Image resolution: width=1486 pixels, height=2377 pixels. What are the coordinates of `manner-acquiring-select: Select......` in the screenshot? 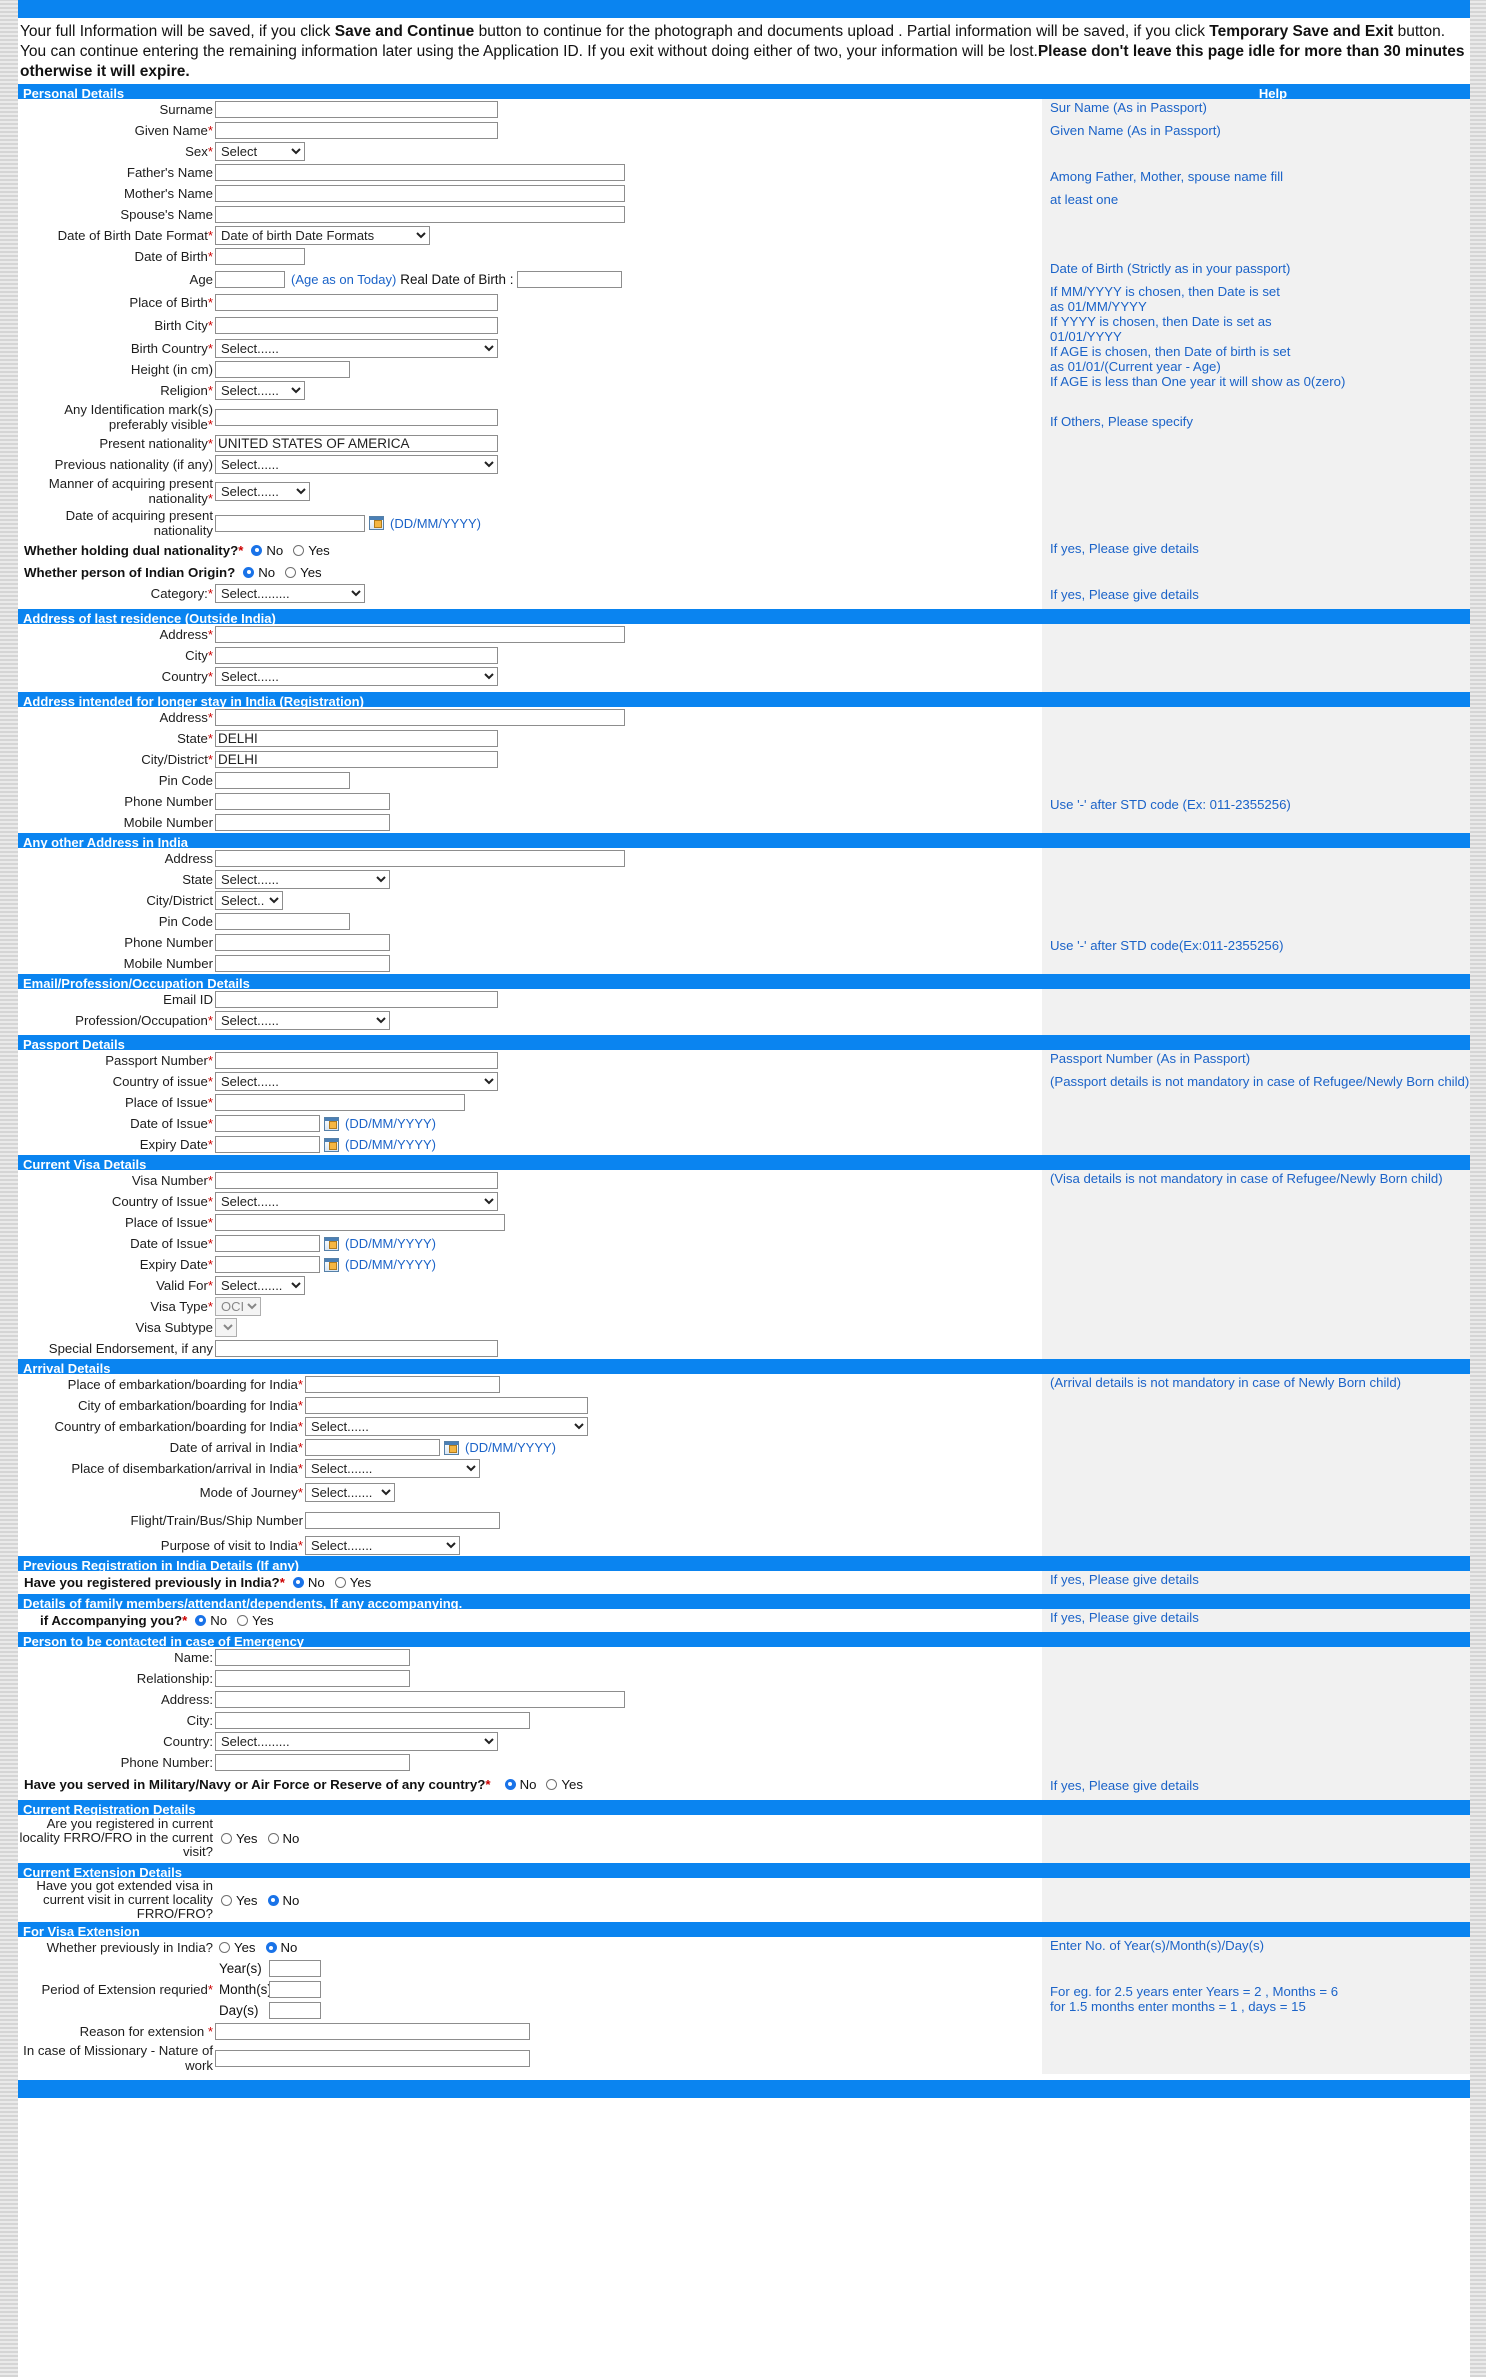 It's located at (262, 491).